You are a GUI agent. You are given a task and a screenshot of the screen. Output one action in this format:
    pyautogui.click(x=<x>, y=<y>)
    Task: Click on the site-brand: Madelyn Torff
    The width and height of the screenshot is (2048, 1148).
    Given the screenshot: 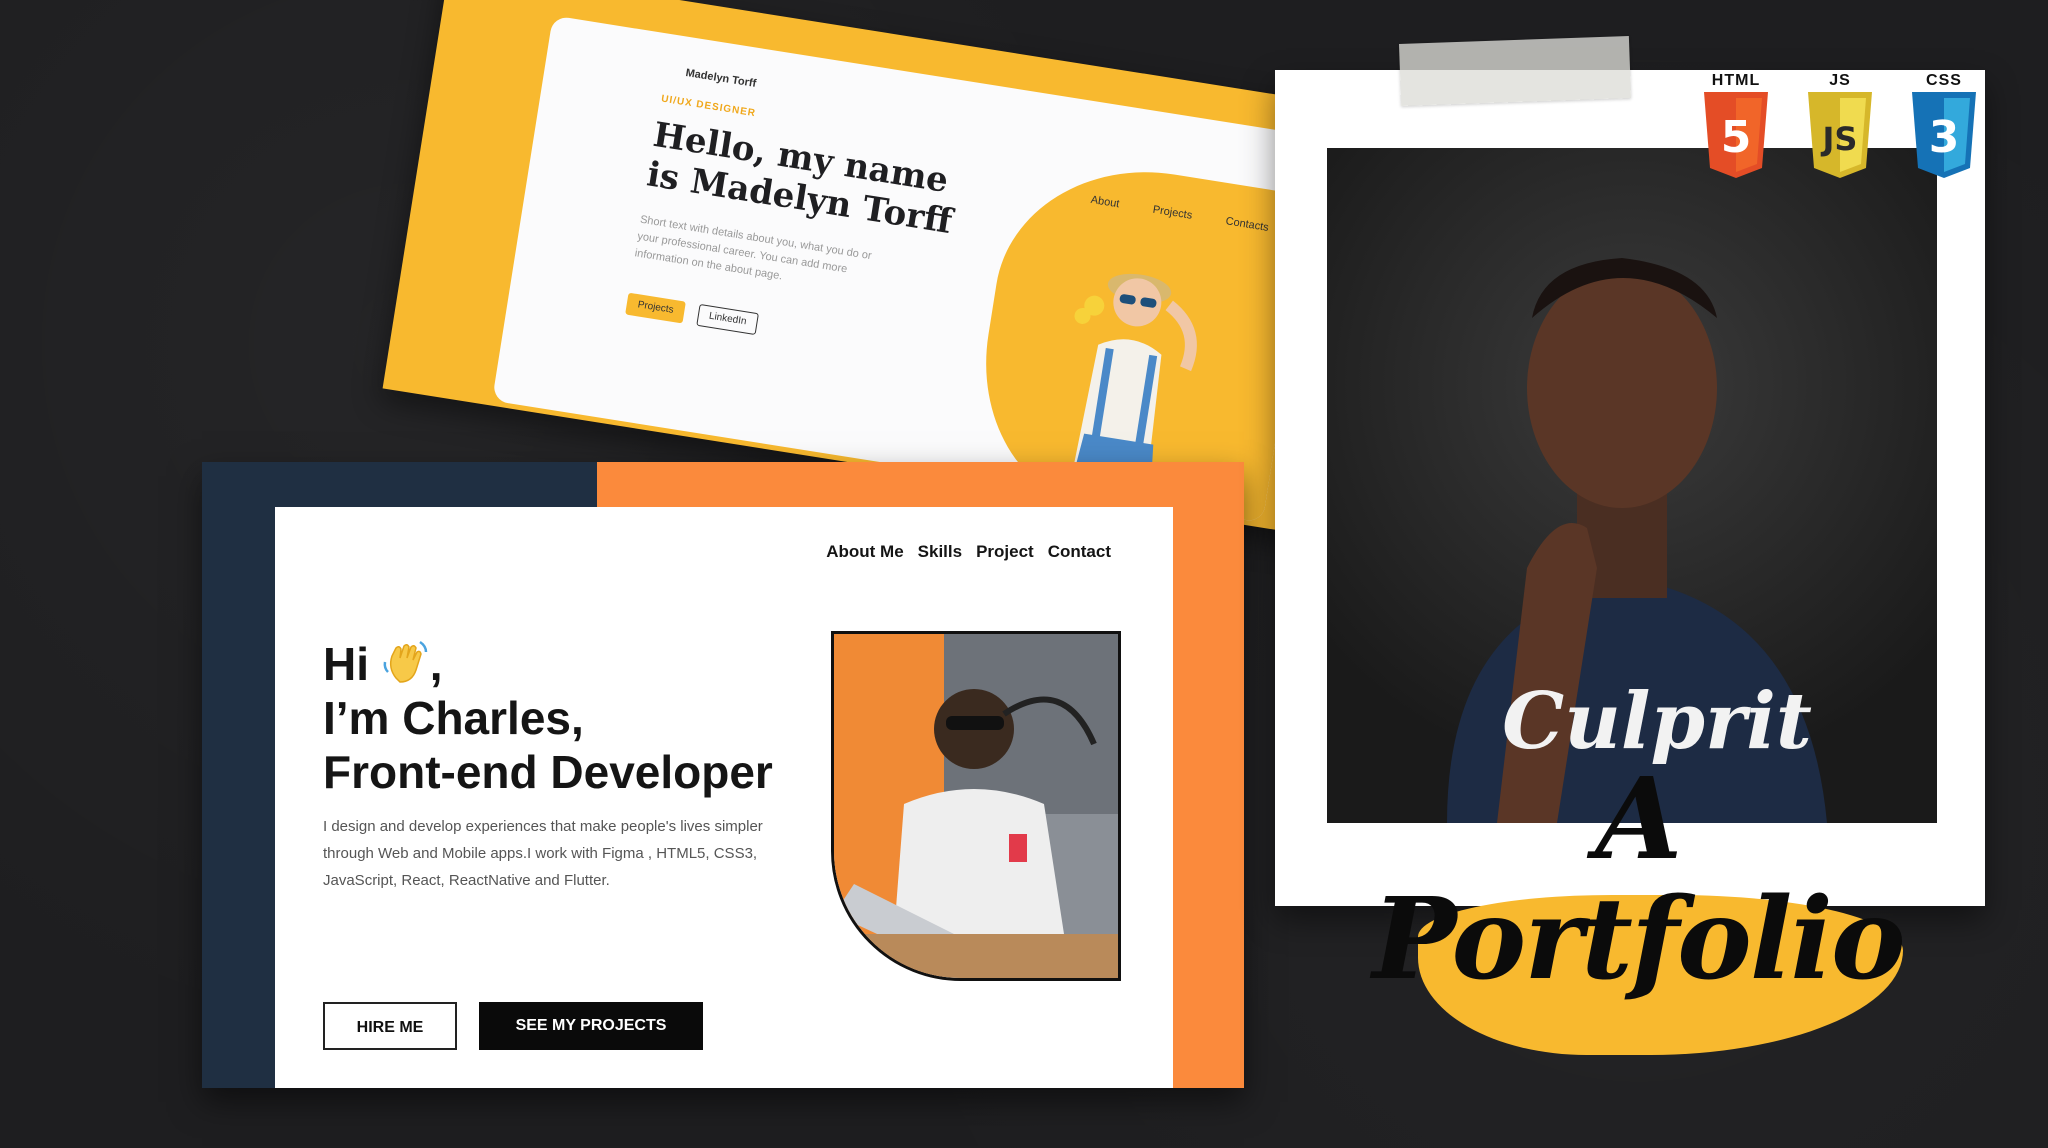 What is the action you would take?
    pyautogui.click(x=721, y=78)
    